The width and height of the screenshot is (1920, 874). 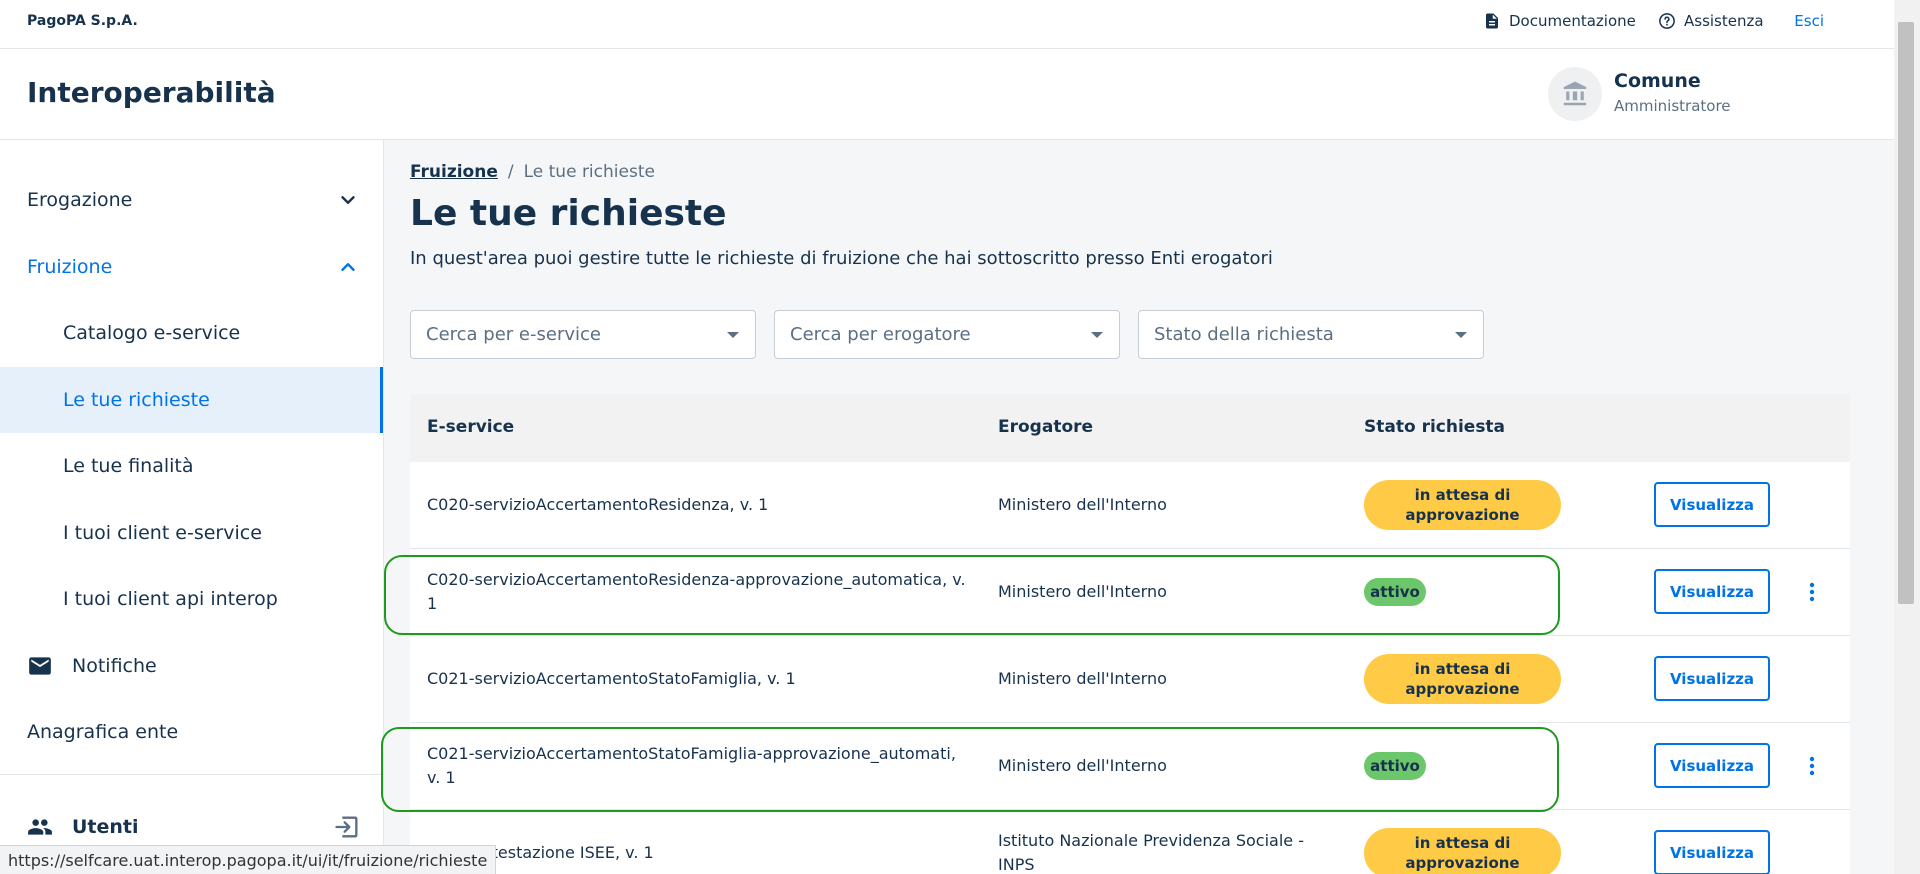 I want to click on sidebar-item-label: Le tue richieste, so click(x=136, y=400).